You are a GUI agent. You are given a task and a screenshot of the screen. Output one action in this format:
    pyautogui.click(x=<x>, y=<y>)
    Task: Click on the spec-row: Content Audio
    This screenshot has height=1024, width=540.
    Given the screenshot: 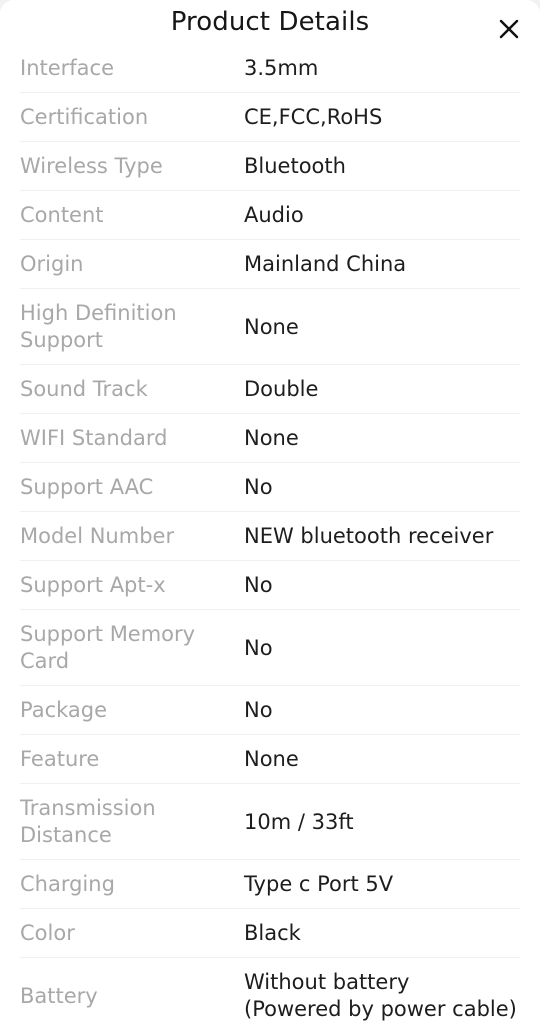 What is the action you would take?
    pyautogui.click(x=270, y=215)
    